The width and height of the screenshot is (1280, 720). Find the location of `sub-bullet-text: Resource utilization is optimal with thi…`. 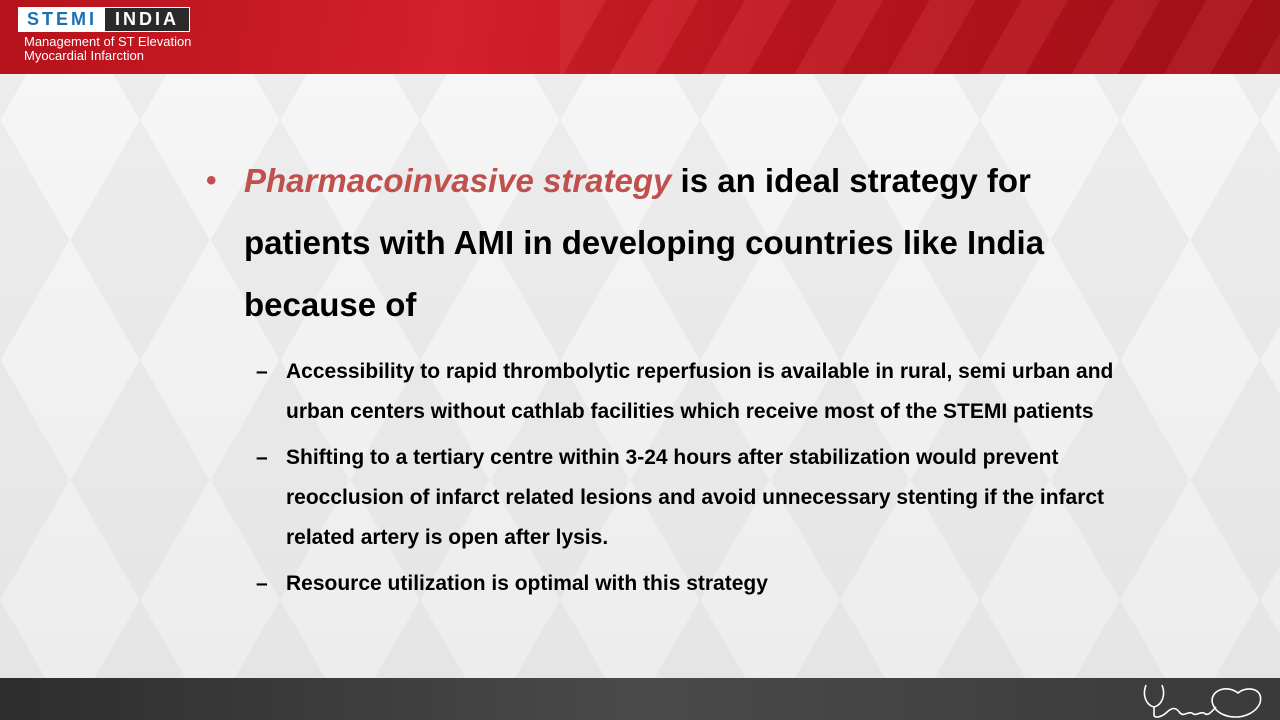

sub-bullet-text: Resource utilization is optimal with thi… is located at coordinates (527, 583).